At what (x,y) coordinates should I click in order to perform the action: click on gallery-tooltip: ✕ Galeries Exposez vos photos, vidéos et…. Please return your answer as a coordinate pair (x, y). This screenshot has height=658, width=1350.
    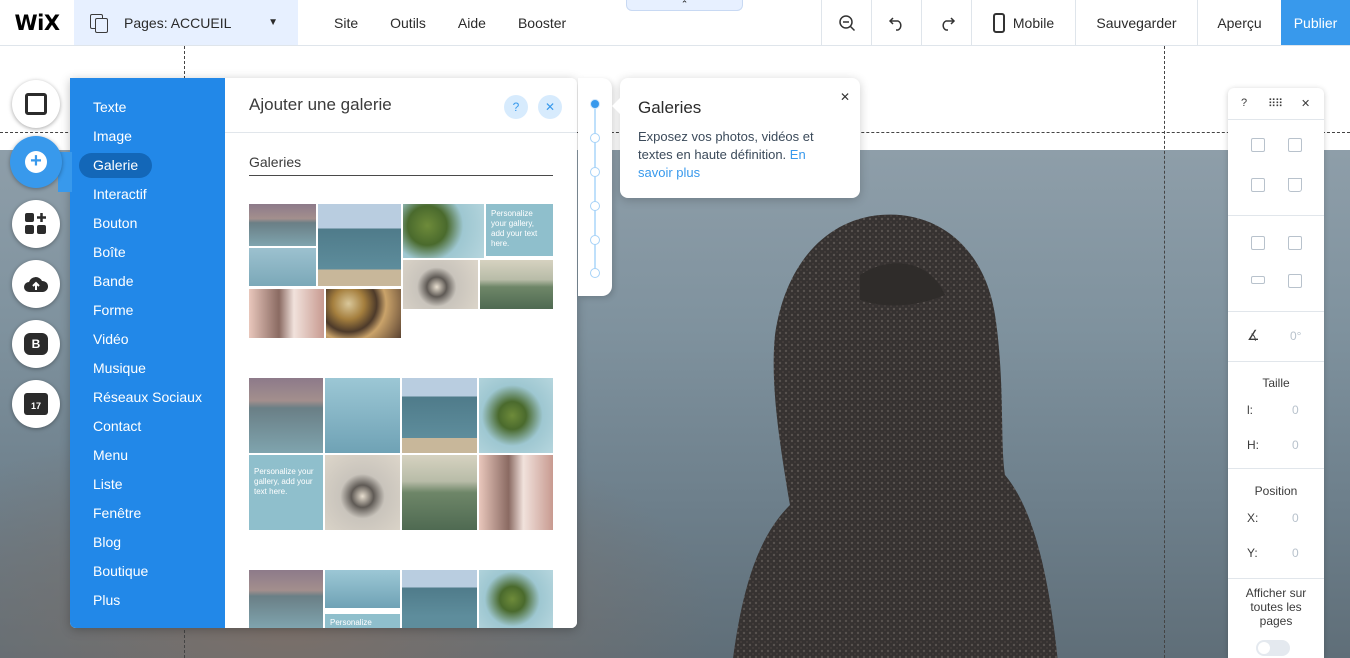
    Looking at the image, I should click on (736, 138).